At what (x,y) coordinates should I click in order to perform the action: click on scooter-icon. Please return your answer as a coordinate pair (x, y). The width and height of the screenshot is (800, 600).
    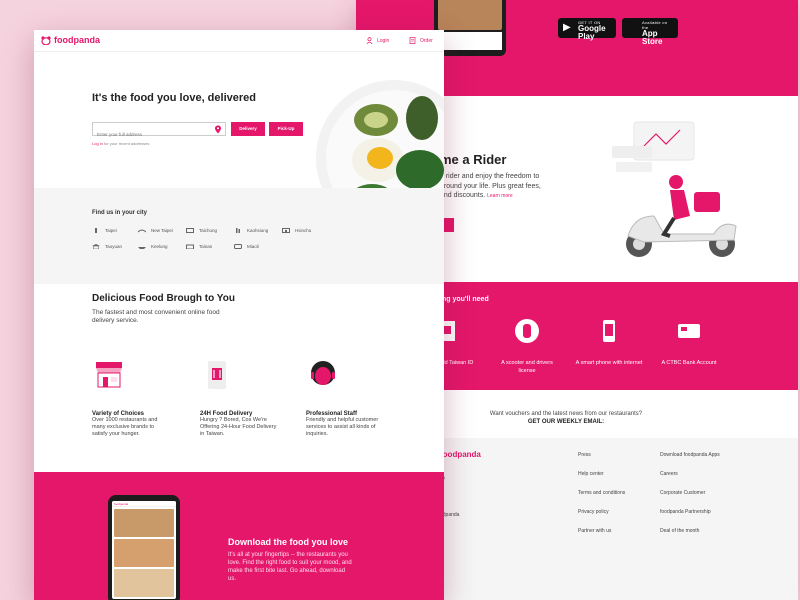
    Looking at the image, I should click on (527, 331).